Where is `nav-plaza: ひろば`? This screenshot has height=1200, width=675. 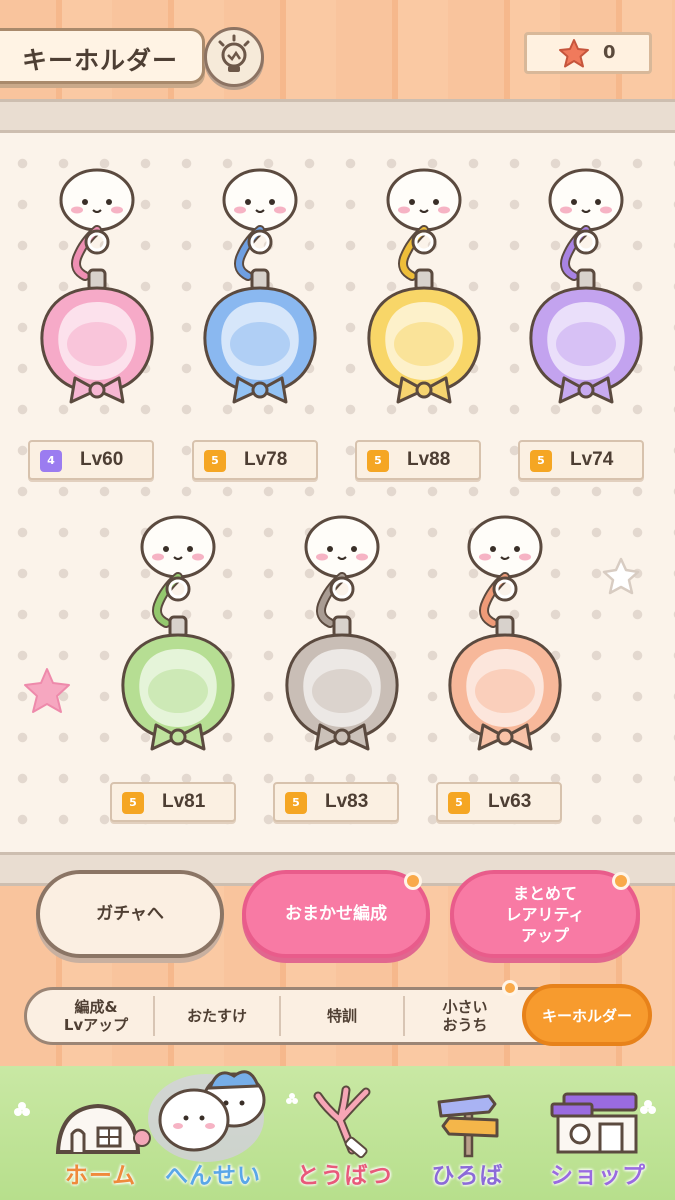 nav-plaza: ひろば is located at coordinates (467, 1133).